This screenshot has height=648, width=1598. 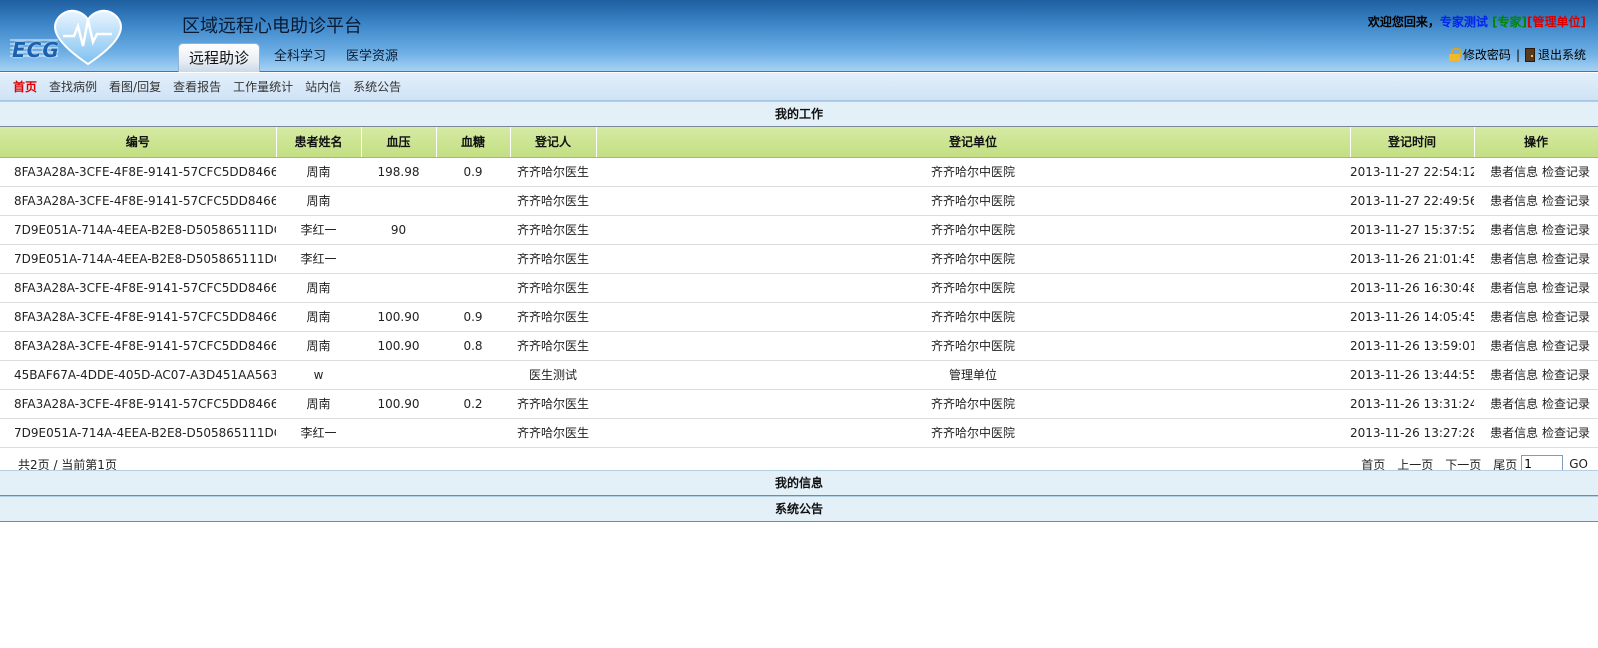 What do you see at coordinates (973, 142) in the screenshot?
I see `col-header-registration-unit: 登记单位` at bounding box center [973, 142].